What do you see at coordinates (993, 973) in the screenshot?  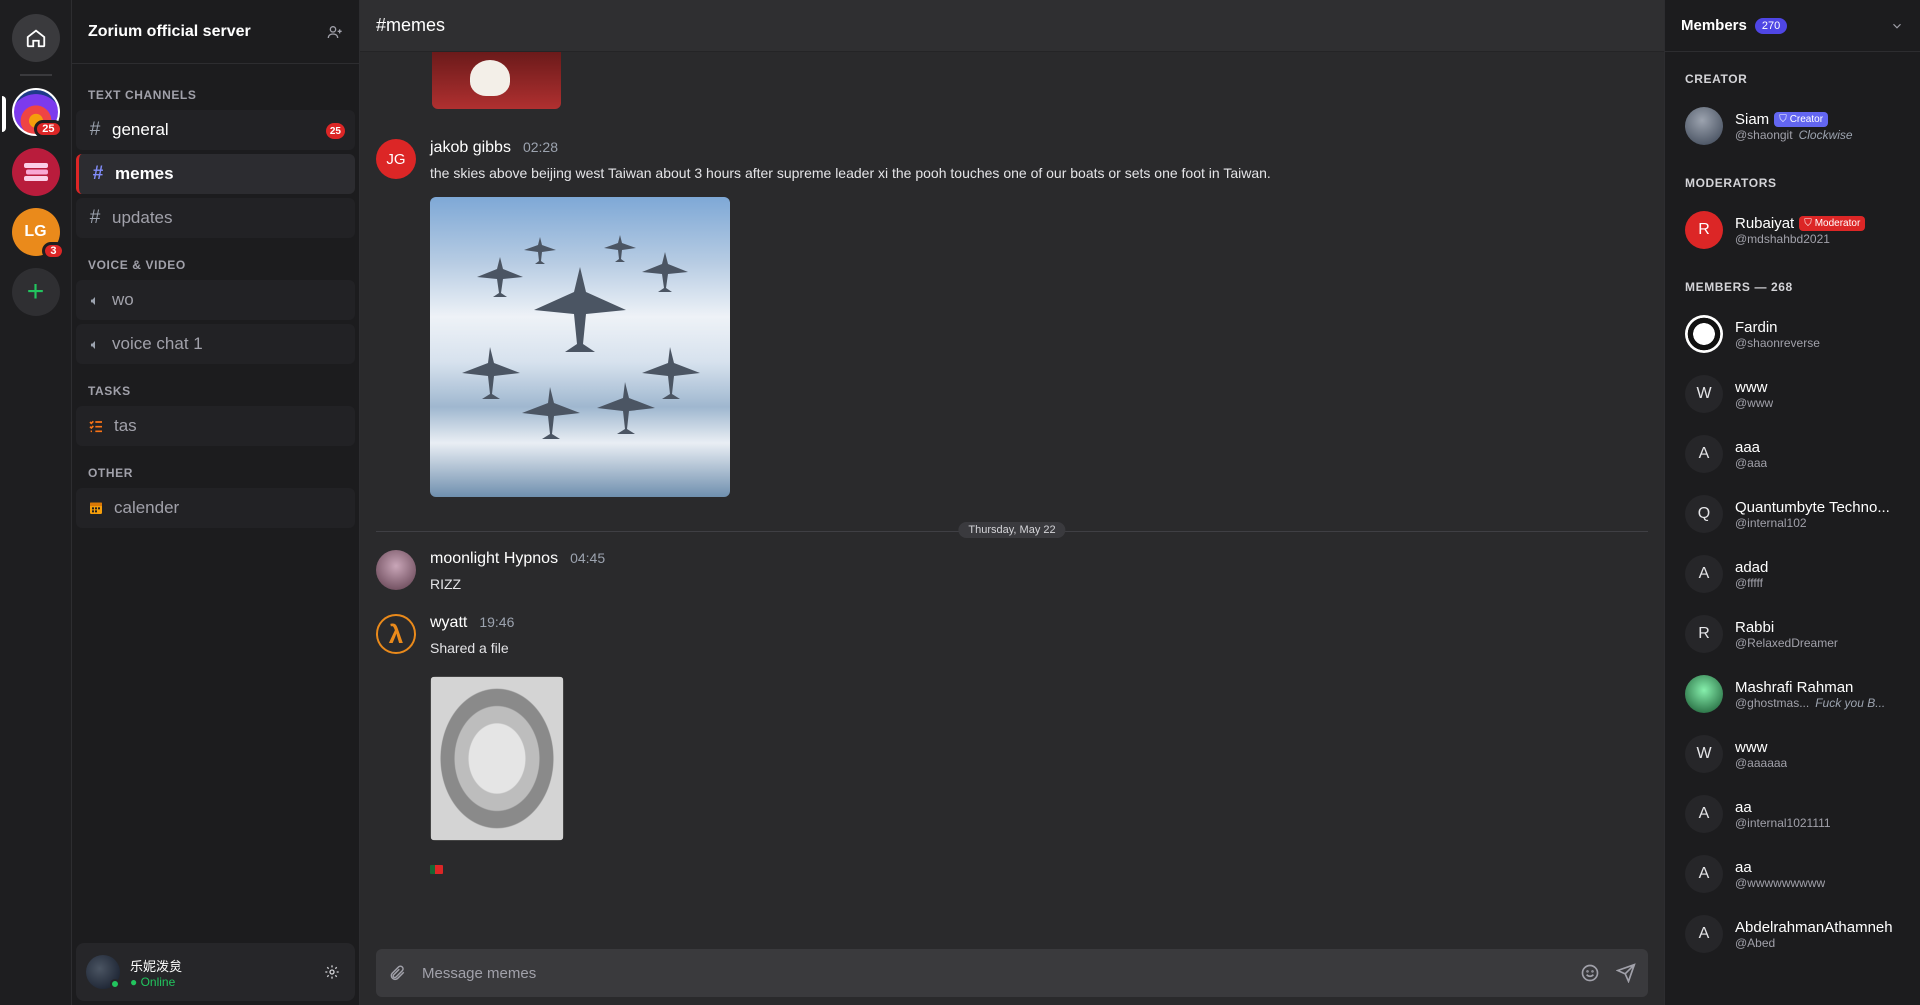 I see `message-input` at bounding box center [993, 973].